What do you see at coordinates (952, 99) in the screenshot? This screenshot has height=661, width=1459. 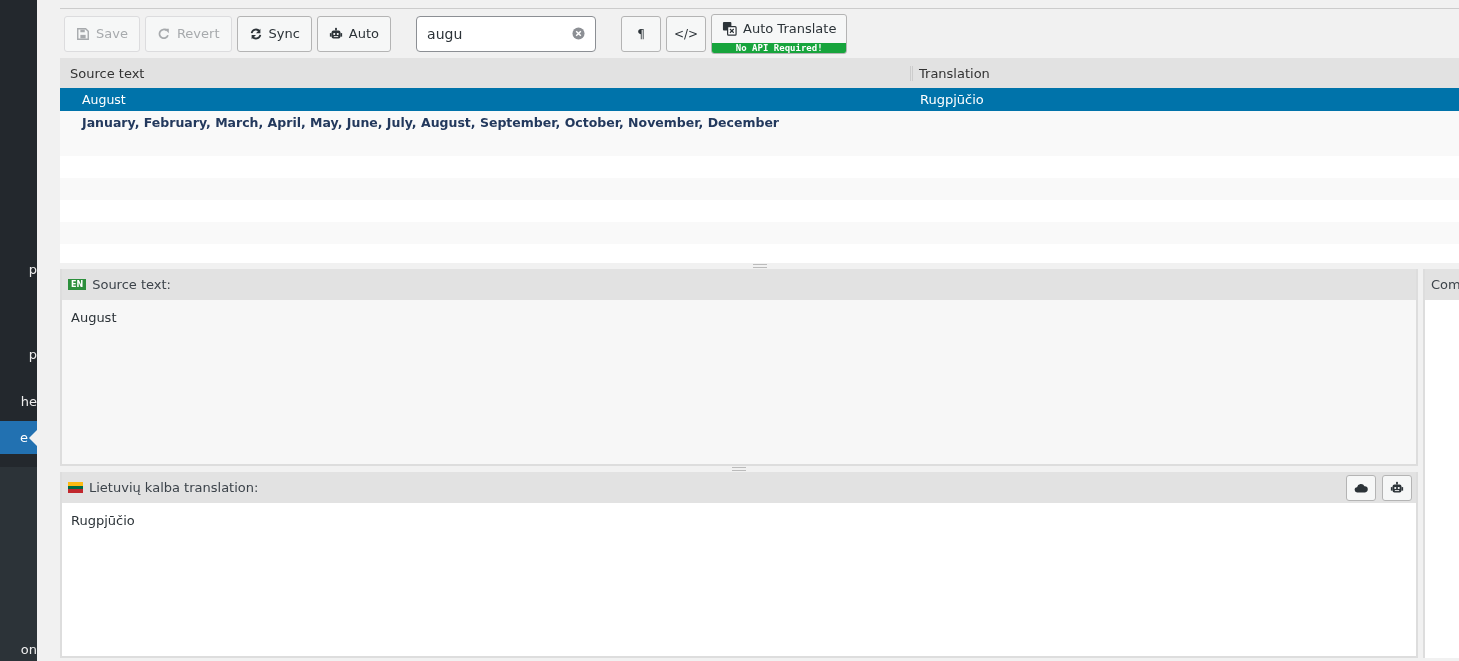 I see `table-cell: Rugpjūčio` at bounding box center [952, 99].